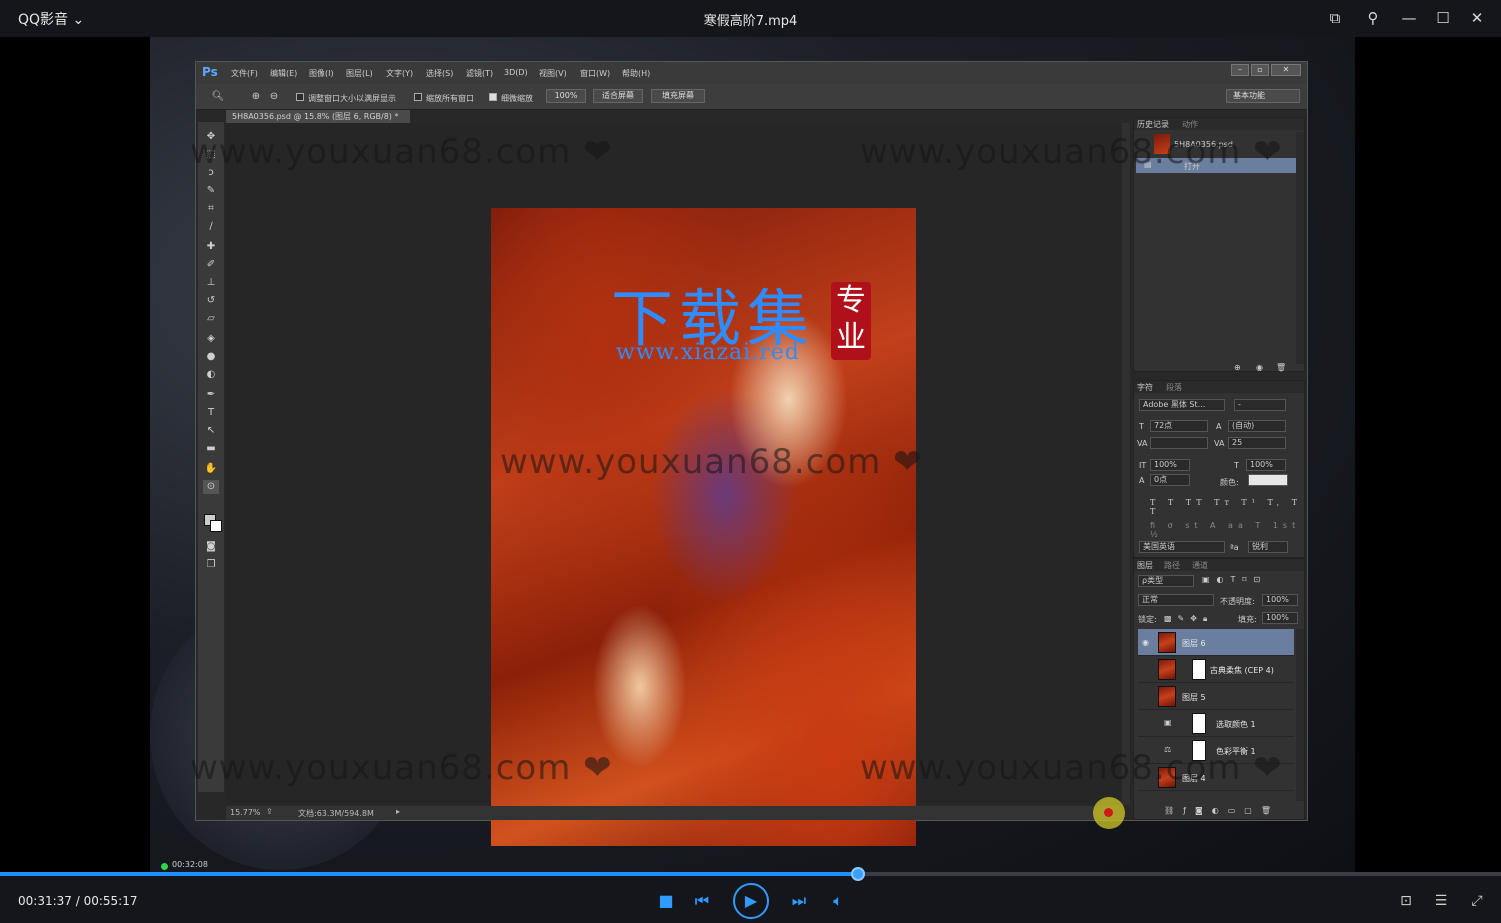 This screenshot has width=1501, height=923. Describe the element at coordinates (1145, 565) in the screenshot. I see `tab-layers: 图层` at that location.